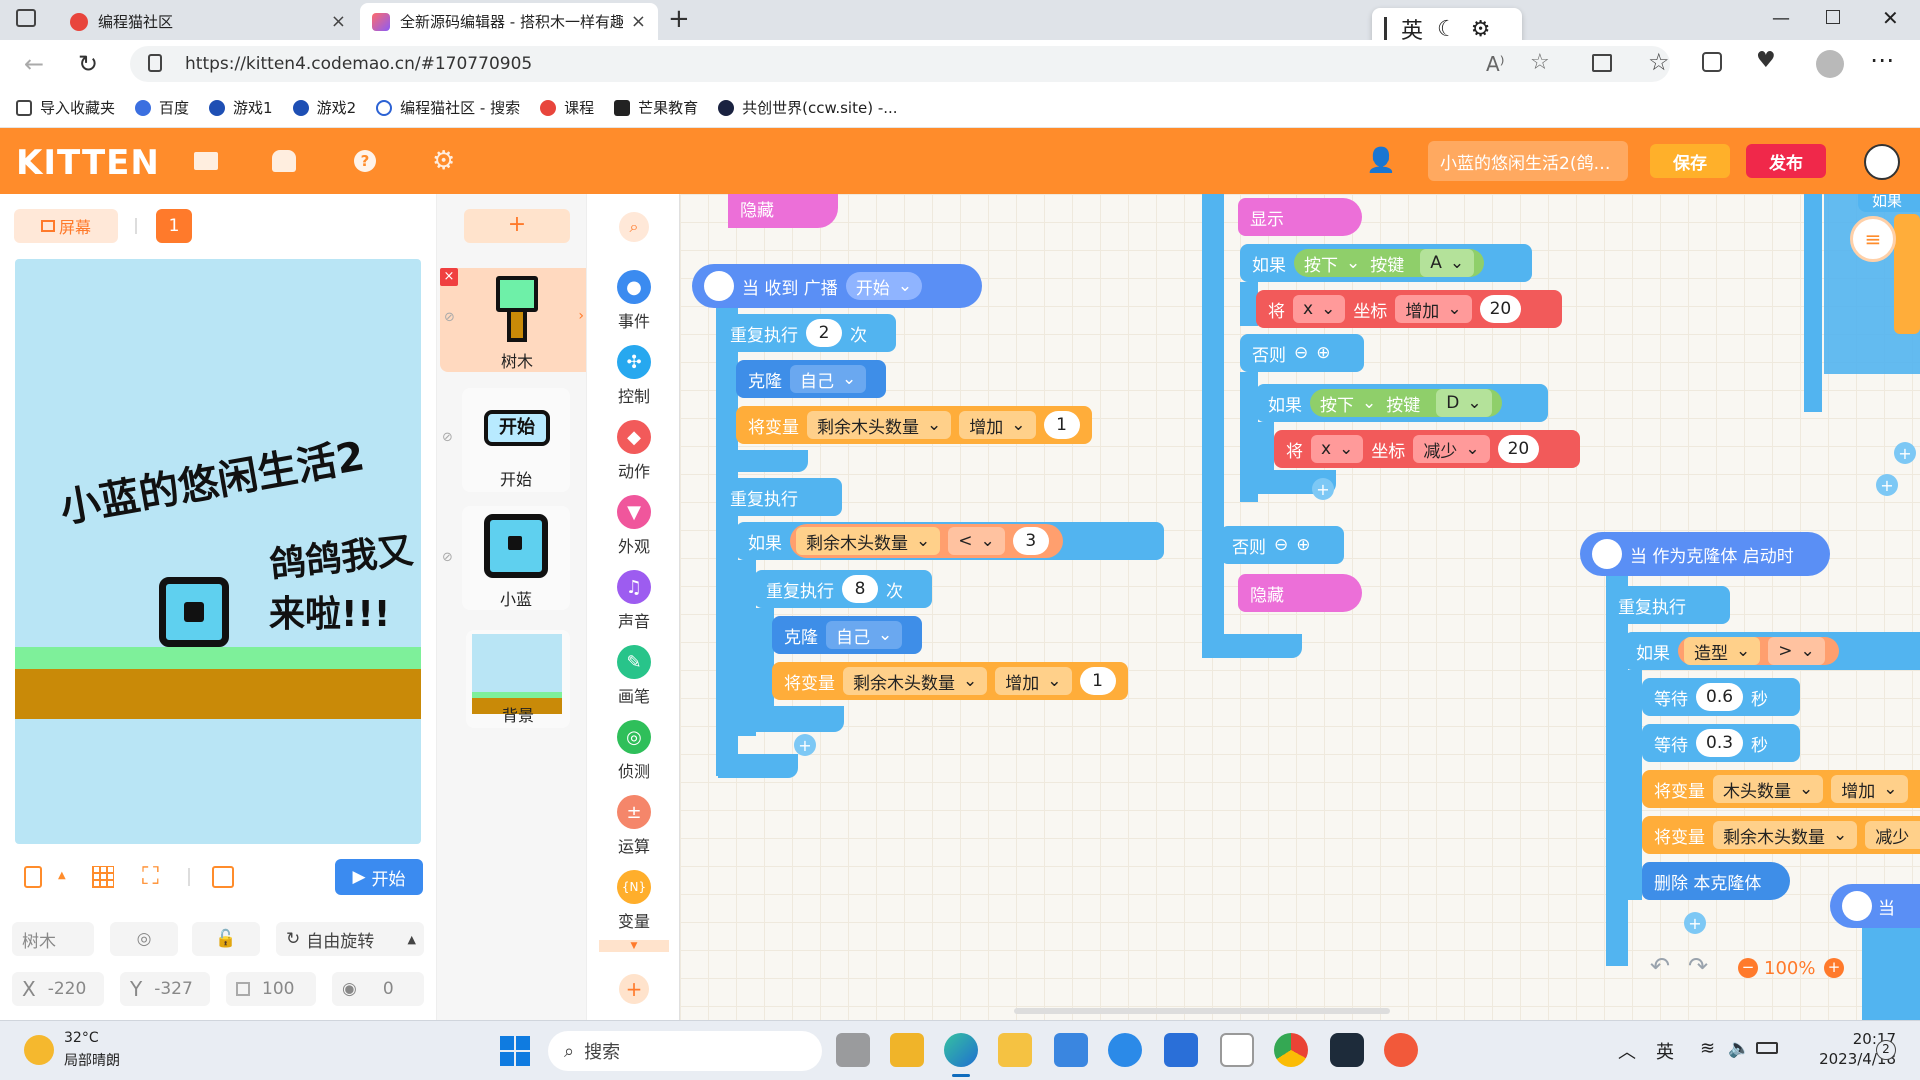 The image size is (1920, 1080). I want to click on close-window-button: ✕, so click(1890, 18).